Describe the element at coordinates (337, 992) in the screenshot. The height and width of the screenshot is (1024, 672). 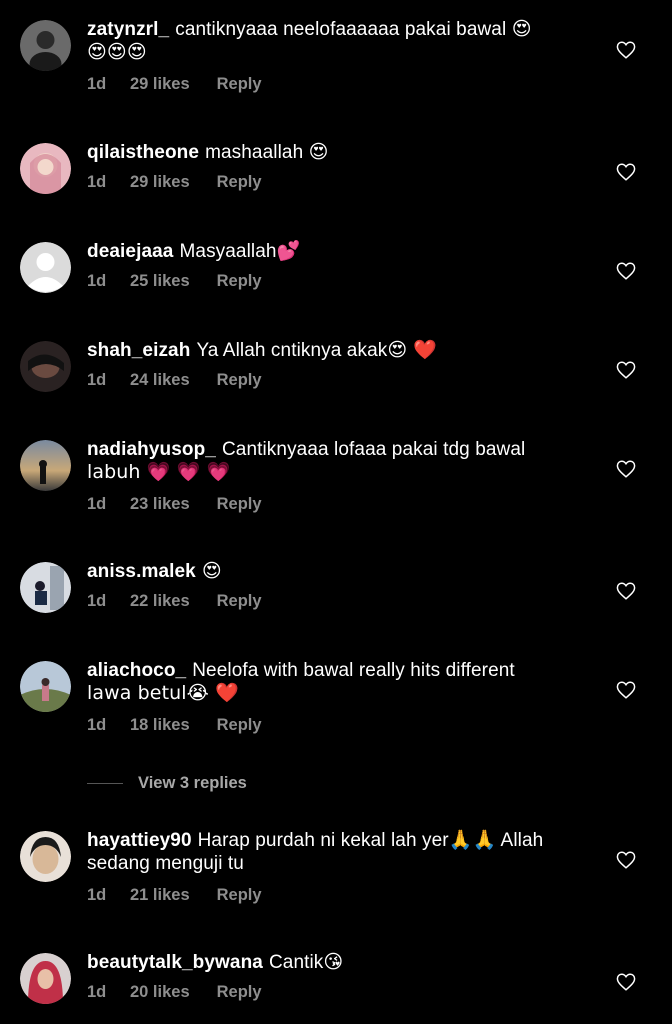
I see `comment-meta: 1d 20 likes Reply` at that location.